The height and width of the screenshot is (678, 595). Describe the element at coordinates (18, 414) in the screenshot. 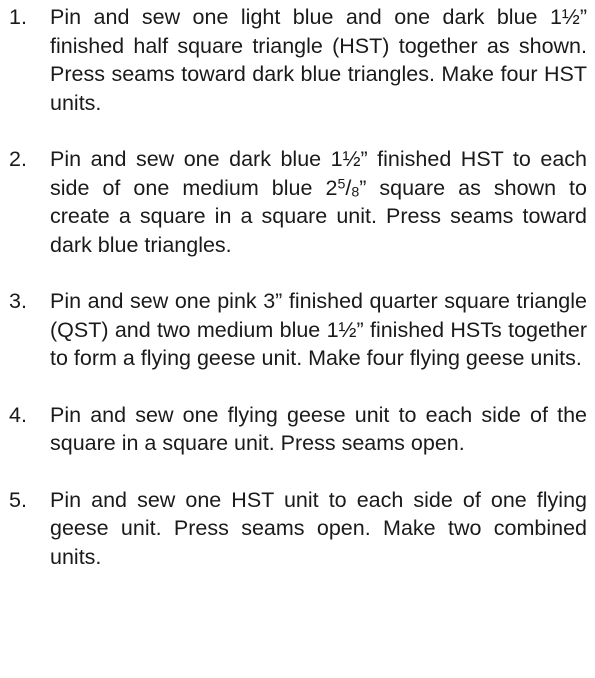

I see `step-number: 4.` at that location.